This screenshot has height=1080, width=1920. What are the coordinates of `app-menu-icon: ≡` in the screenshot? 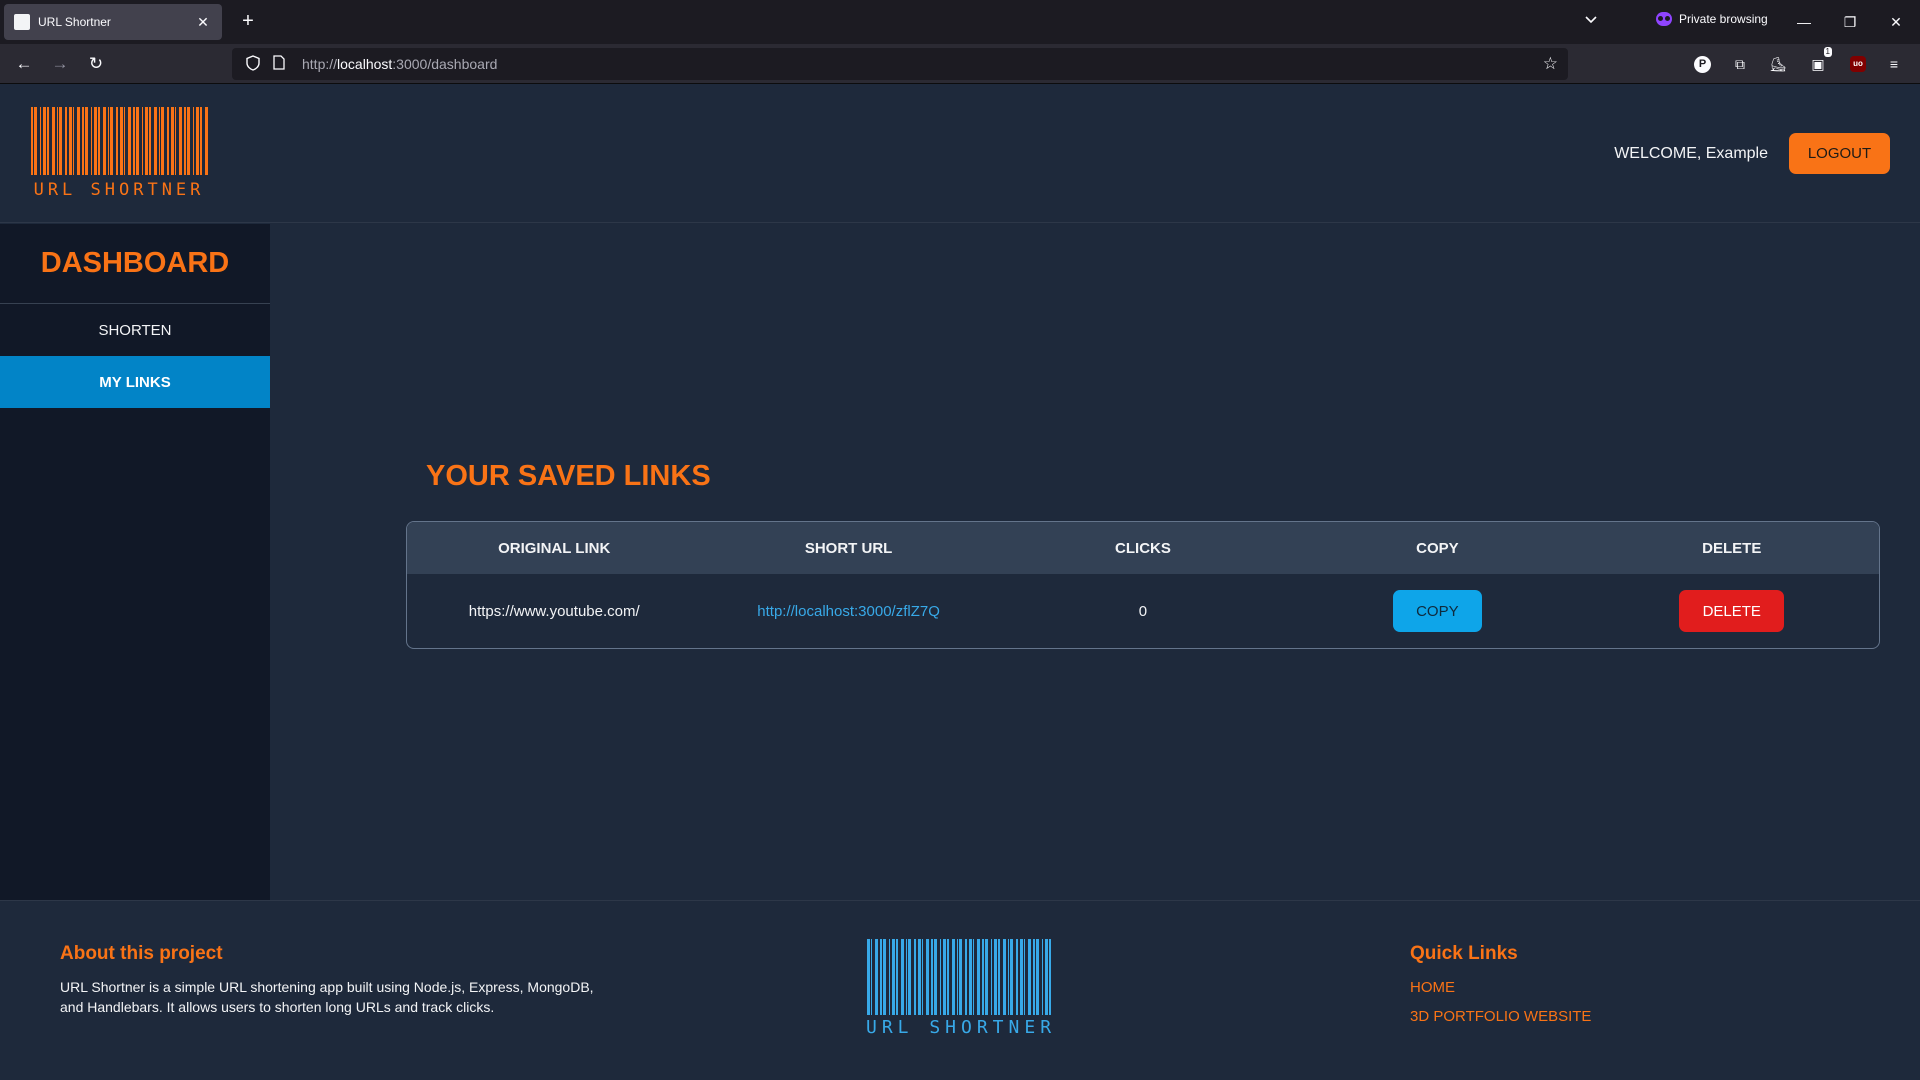 It's located at (1894, 64).